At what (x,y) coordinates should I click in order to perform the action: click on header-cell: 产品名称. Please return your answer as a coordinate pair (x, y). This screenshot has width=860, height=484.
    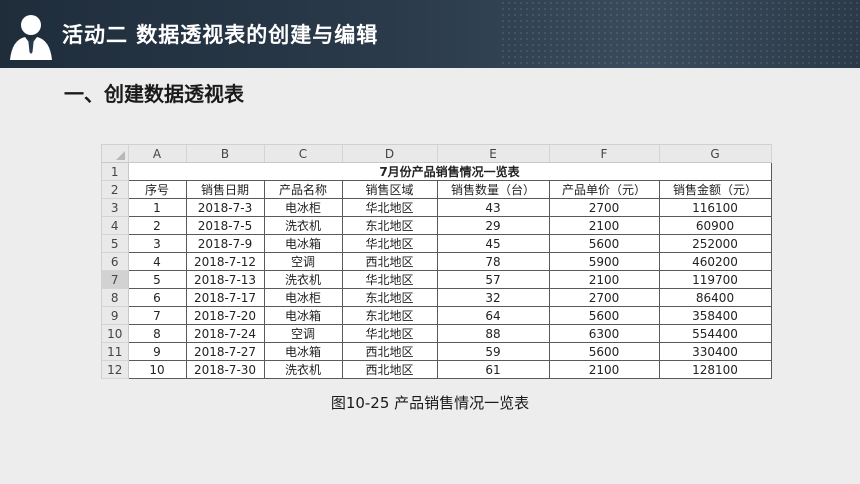
    Looking at the image, I should click on (303, 189).